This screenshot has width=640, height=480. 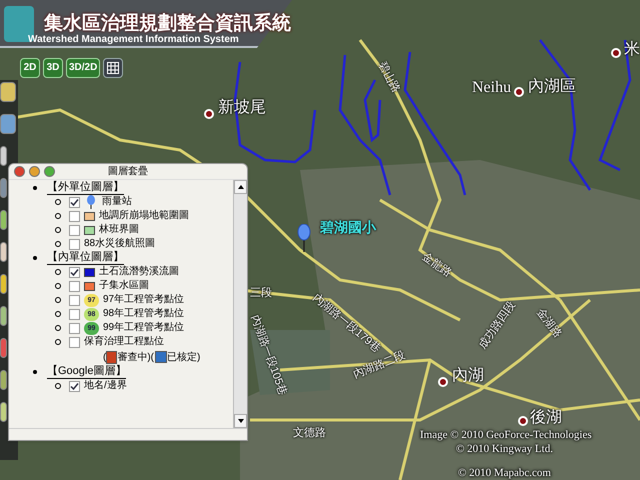 I want to click on close-button, so click(x=19, y=171).